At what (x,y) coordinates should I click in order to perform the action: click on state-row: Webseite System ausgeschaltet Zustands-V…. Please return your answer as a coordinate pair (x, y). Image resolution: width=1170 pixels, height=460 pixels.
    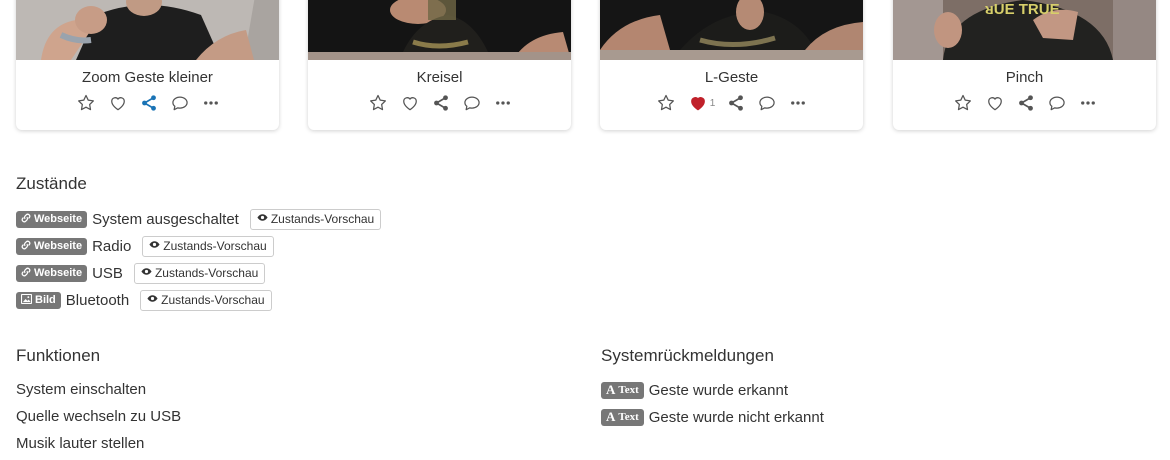
    Looking at the image, I should click on (199, 219).